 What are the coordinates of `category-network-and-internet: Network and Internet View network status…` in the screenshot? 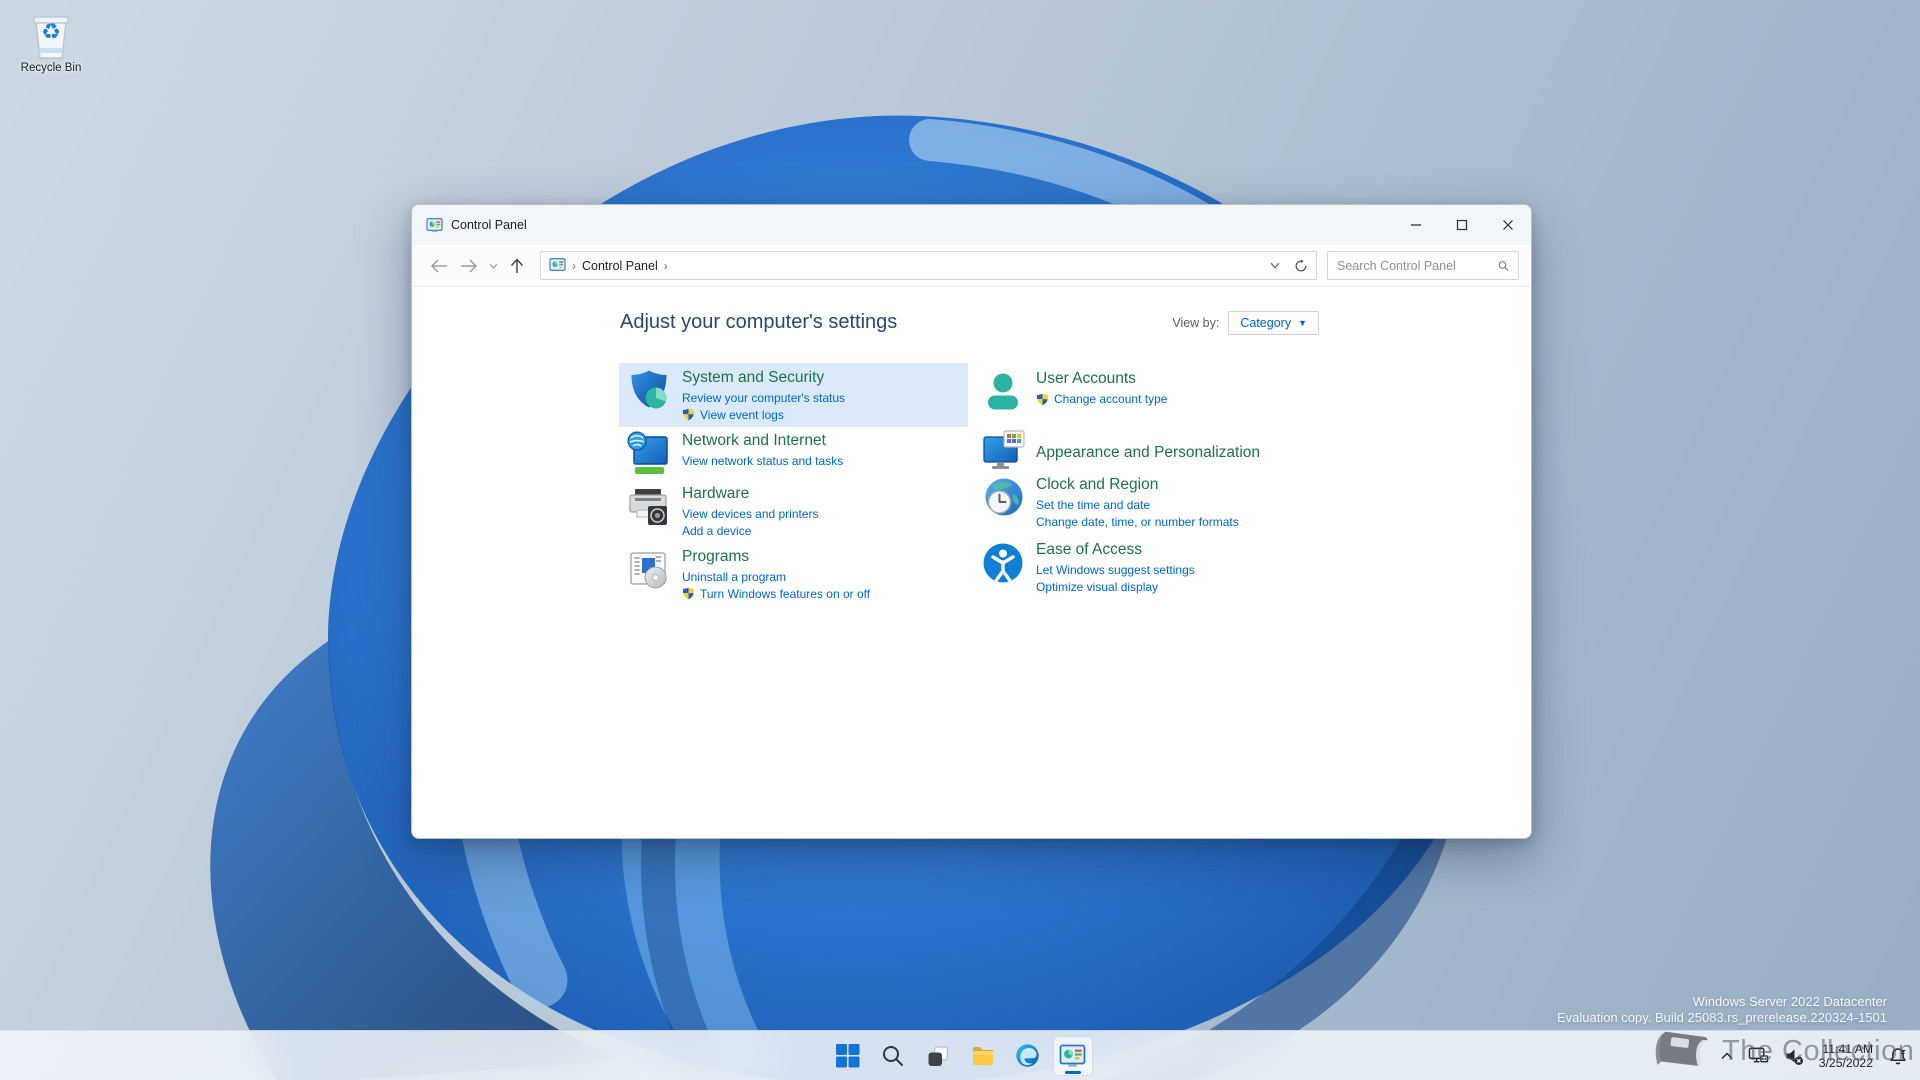 It's located at (793, 454).